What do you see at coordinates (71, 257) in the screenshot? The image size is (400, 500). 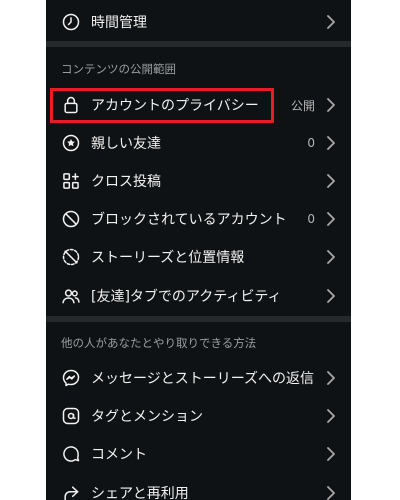 I see `story-off-icon` at bounding box center [71, 257].